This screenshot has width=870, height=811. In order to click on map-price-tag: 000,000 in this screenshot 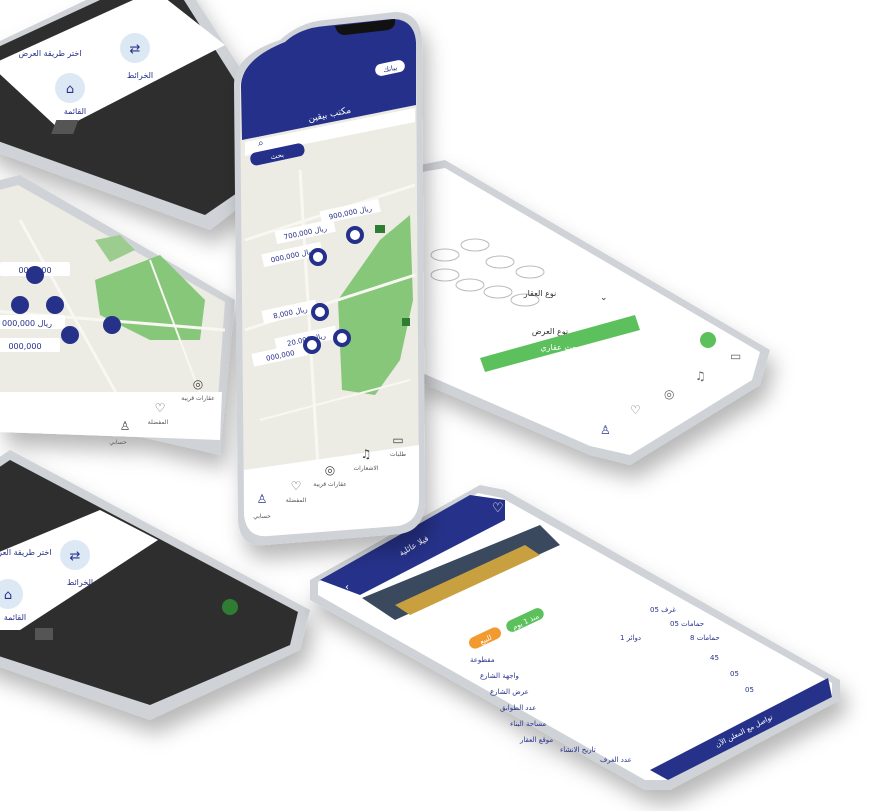, I will do `click(30, 345)`.